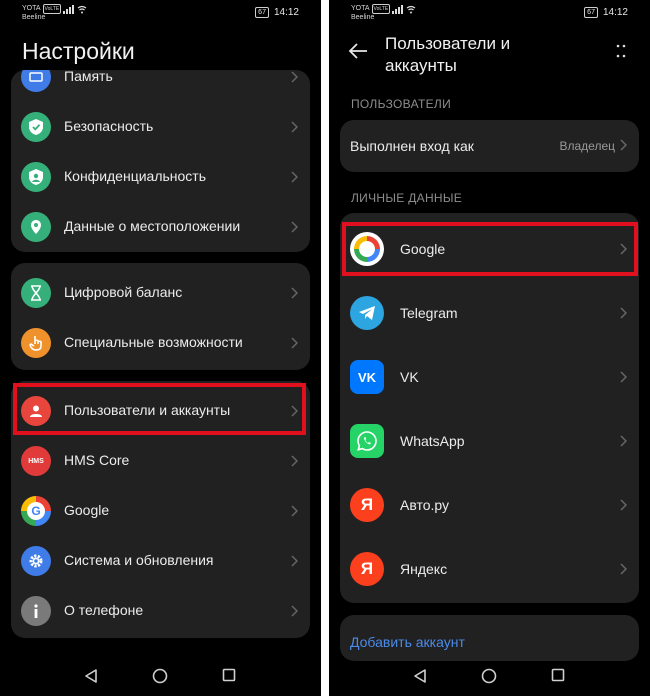  Describe the element at coordinates (160, 511) in the screenshot. I see `settings-item-google: G Google` at that location.